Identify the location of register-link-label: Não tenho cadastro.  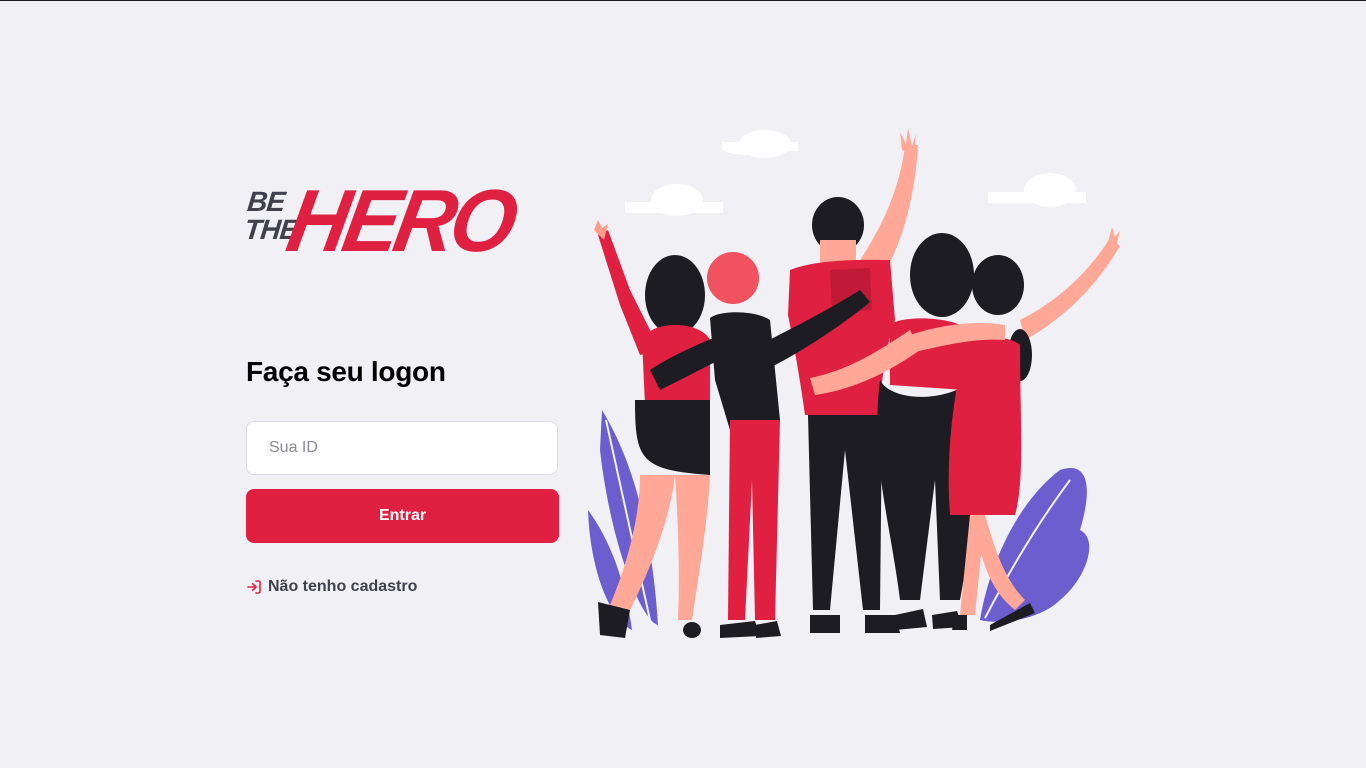
(343, 586).